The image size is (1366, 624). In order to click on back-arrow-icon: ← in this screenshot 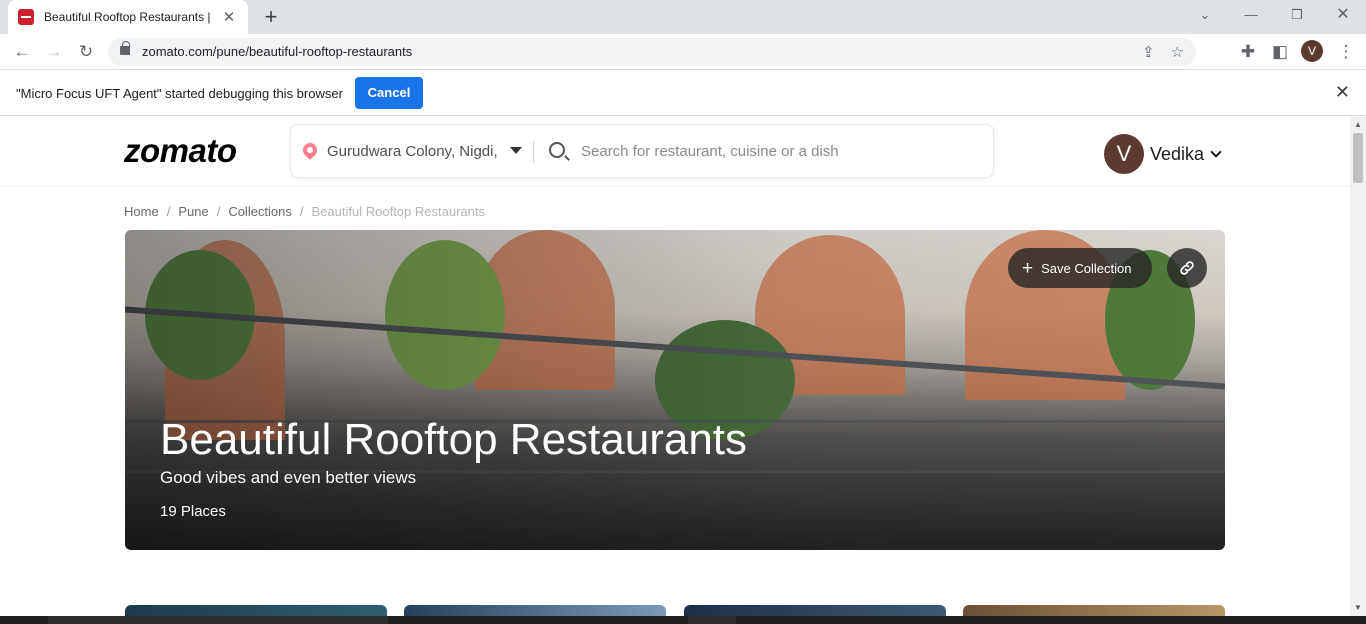, I will do `click(22, 52)`.